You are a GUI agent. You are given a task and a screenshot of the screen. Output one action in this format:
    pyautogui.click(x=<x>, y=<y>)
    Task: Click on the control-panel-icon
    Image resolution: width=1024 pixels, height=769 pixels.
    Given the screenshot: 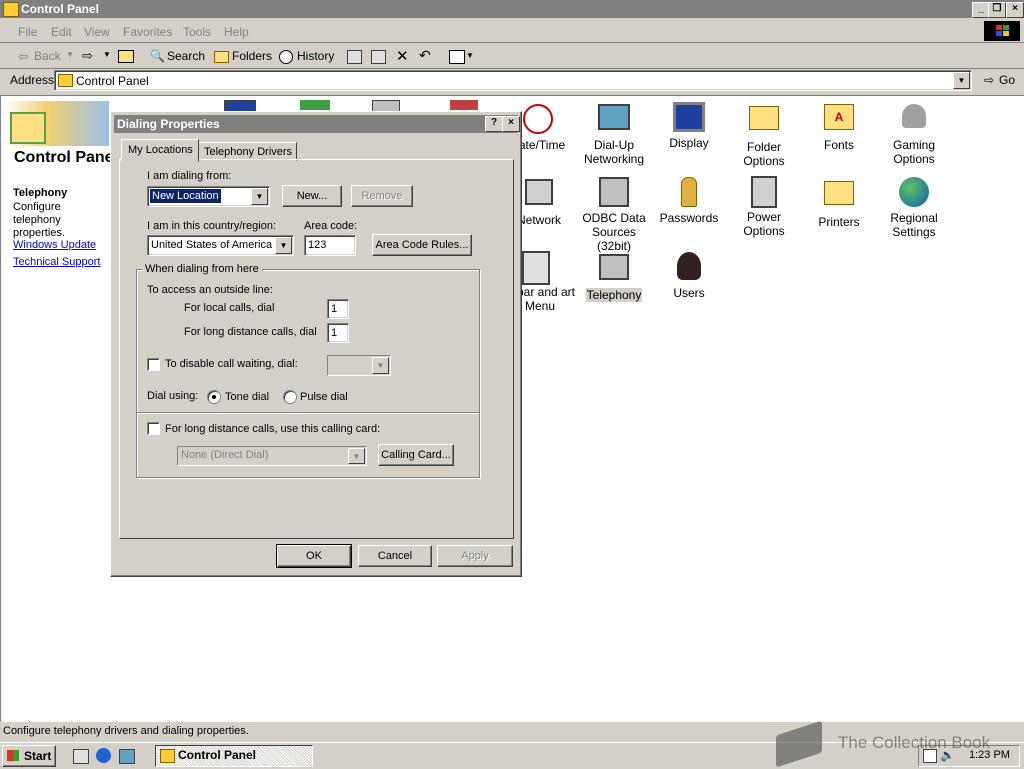 What is the action you would take?
    pyautogui.click(x=11, y=9)
    